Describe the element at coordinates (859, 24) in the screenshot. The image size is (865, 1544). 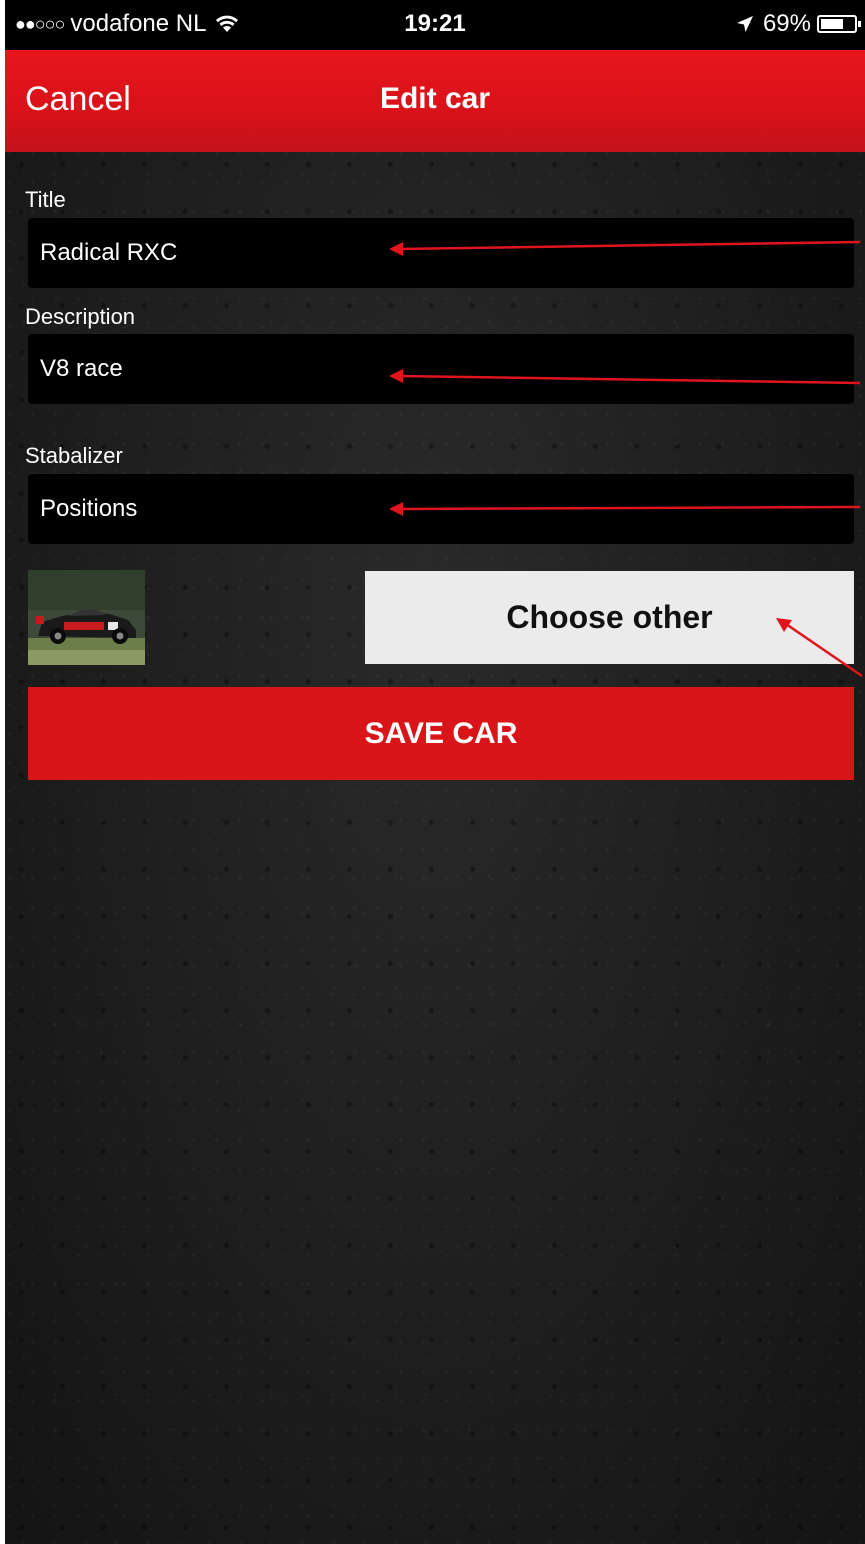
I see `battery-tip` at that location.